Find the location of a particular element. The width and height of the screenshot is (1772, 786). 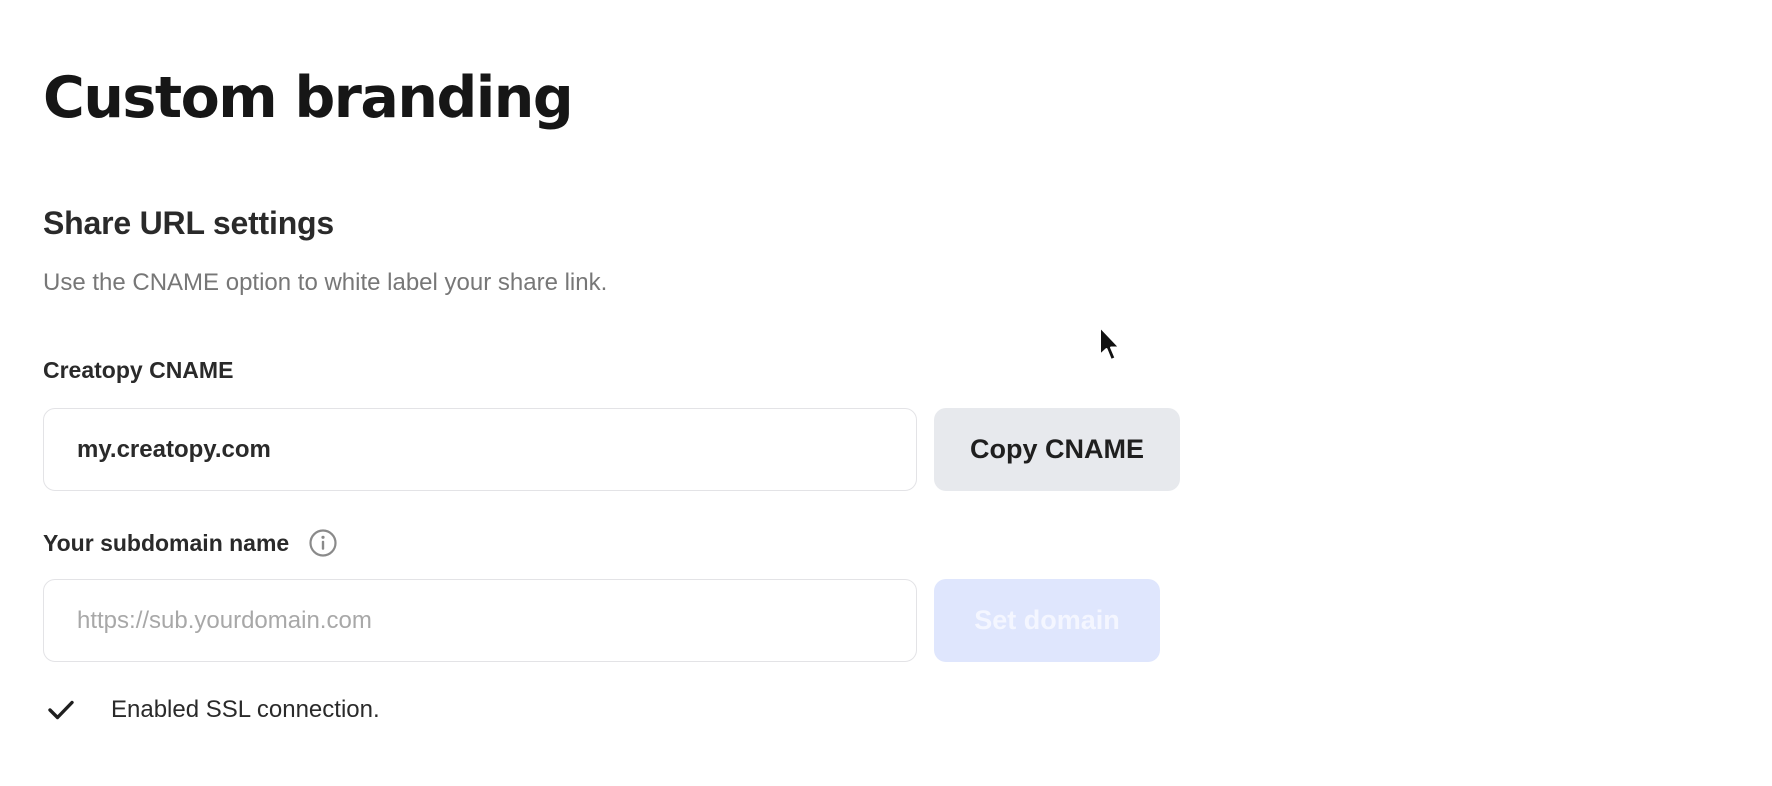

info-icon is located at coordinates (323, 543).